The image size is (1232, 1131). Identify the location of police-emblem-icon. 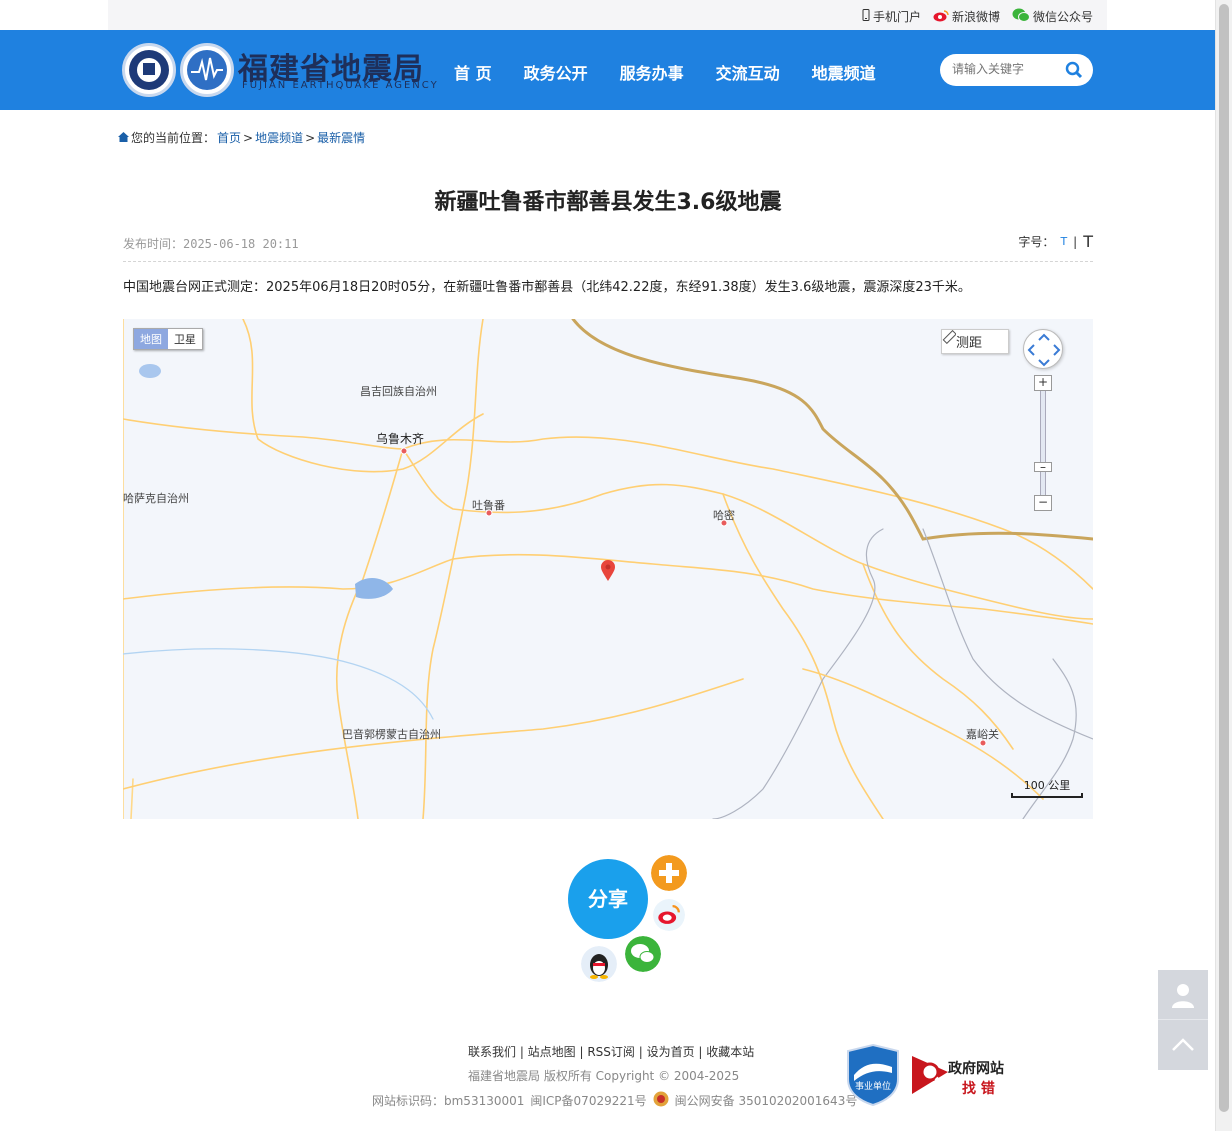
(661, 1100).